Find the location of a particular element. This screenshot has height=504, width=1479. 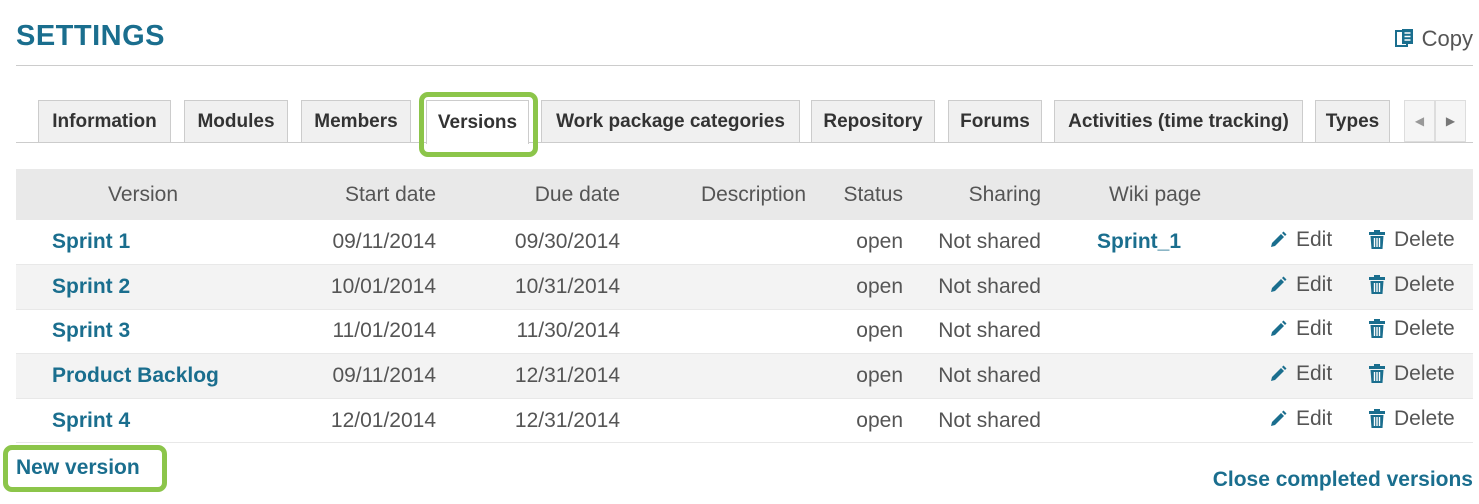

start-date: 11/01/2014 is located at coordinates (384, 331).